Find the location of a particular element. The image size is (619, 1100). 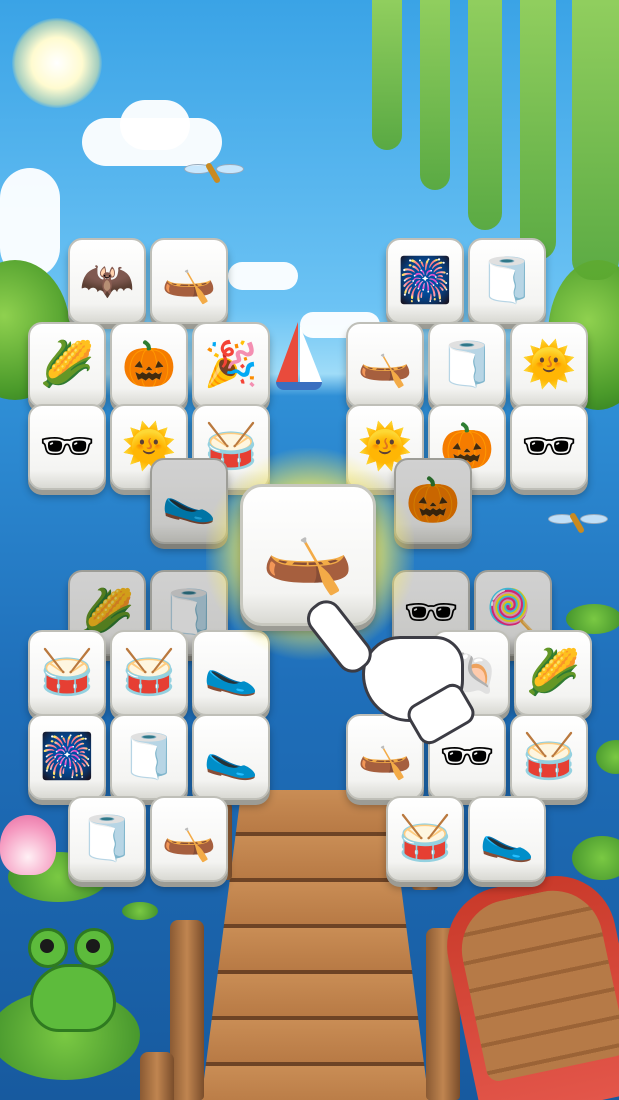

sun-icon: 🌞 is located at coordinates (549, 364).